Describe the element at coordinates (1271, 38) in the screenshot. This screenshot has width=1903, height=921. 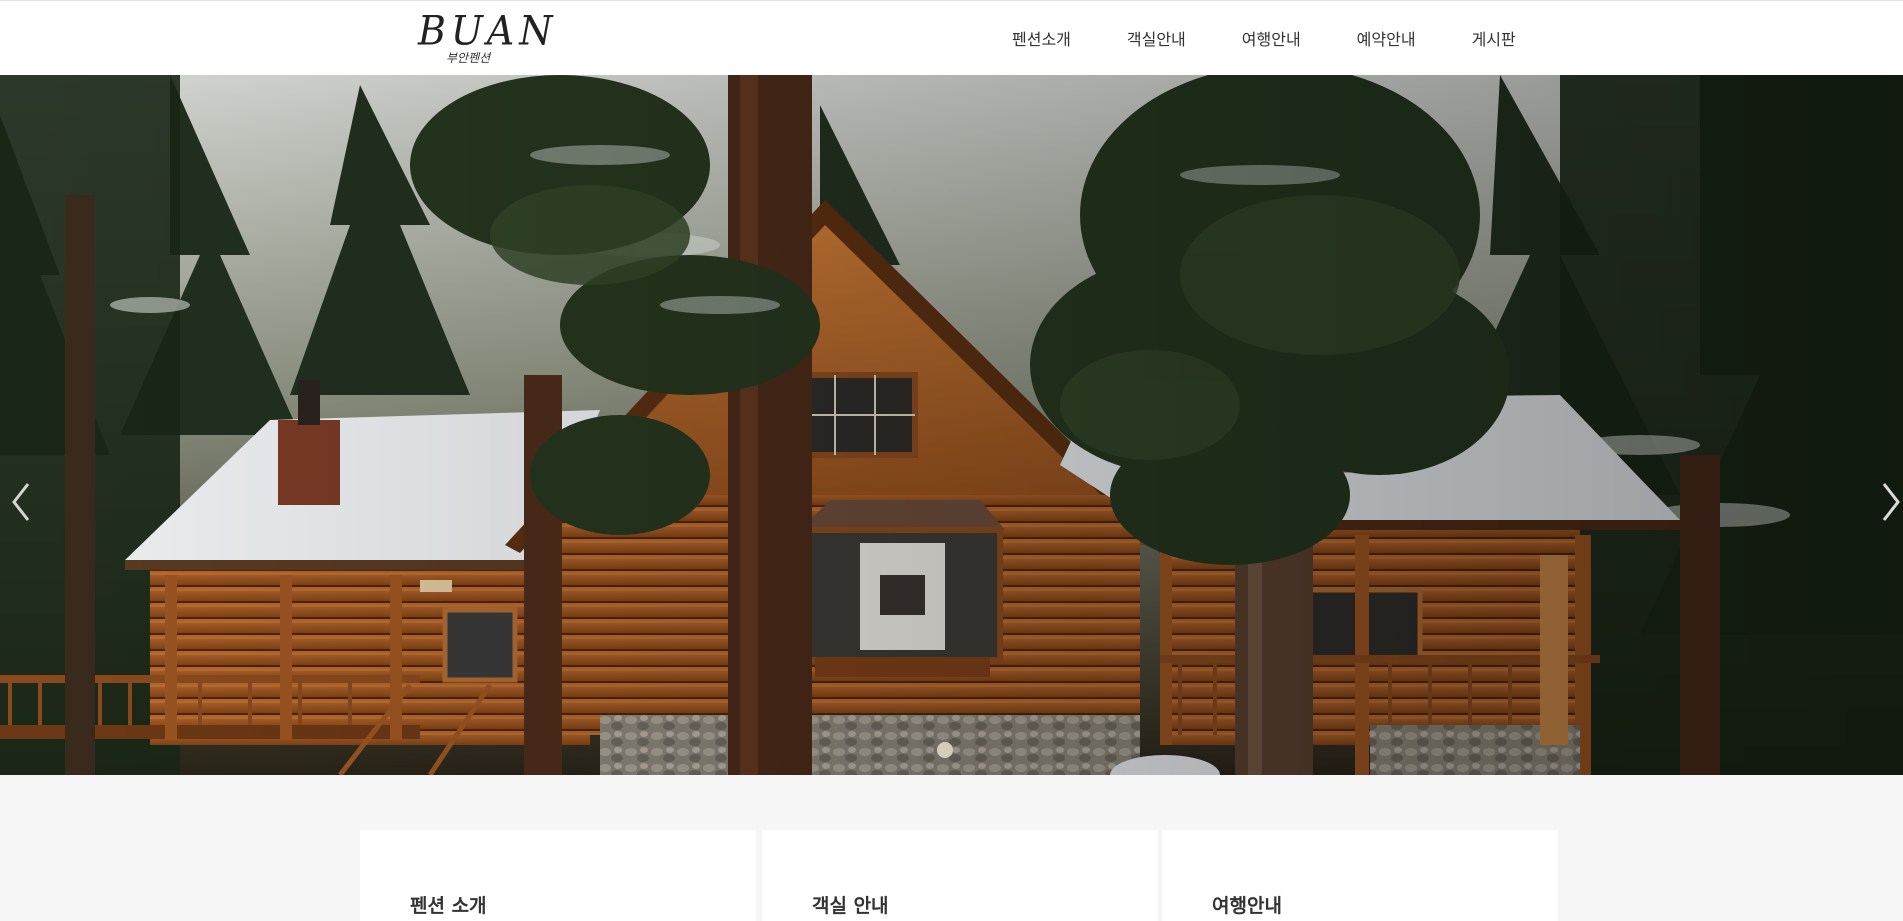
I see `nav-item-travel: 여행안내` at that location.